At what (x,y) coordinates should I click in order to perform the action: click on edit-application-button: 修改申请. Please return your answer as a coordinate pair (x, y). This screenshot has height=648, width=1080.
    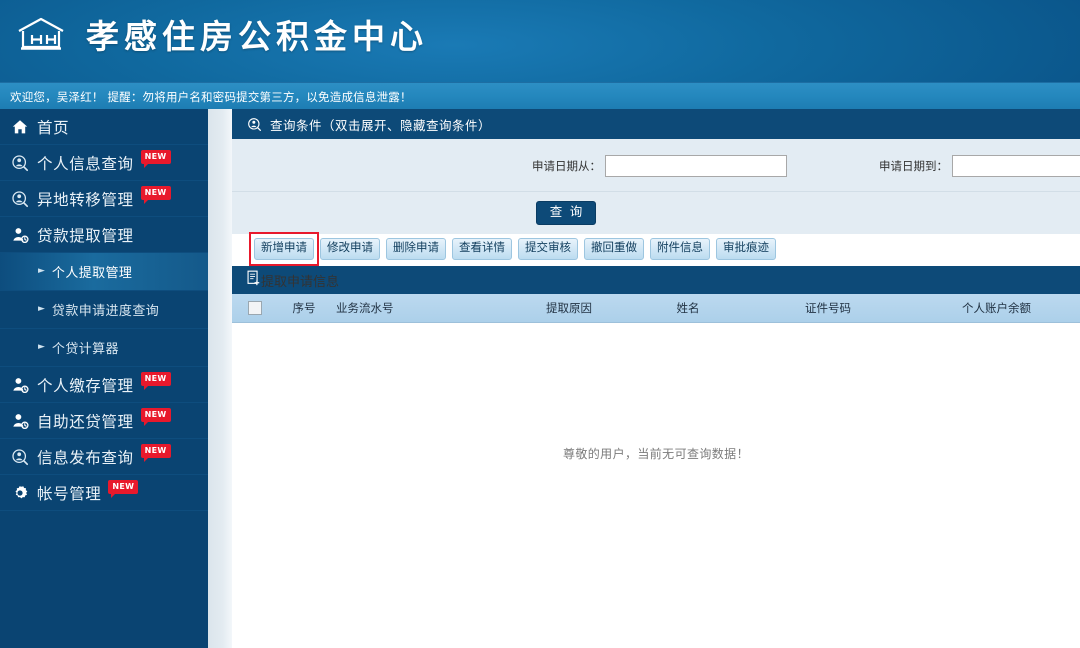
    Looking at the image, I should click on (350, 249).